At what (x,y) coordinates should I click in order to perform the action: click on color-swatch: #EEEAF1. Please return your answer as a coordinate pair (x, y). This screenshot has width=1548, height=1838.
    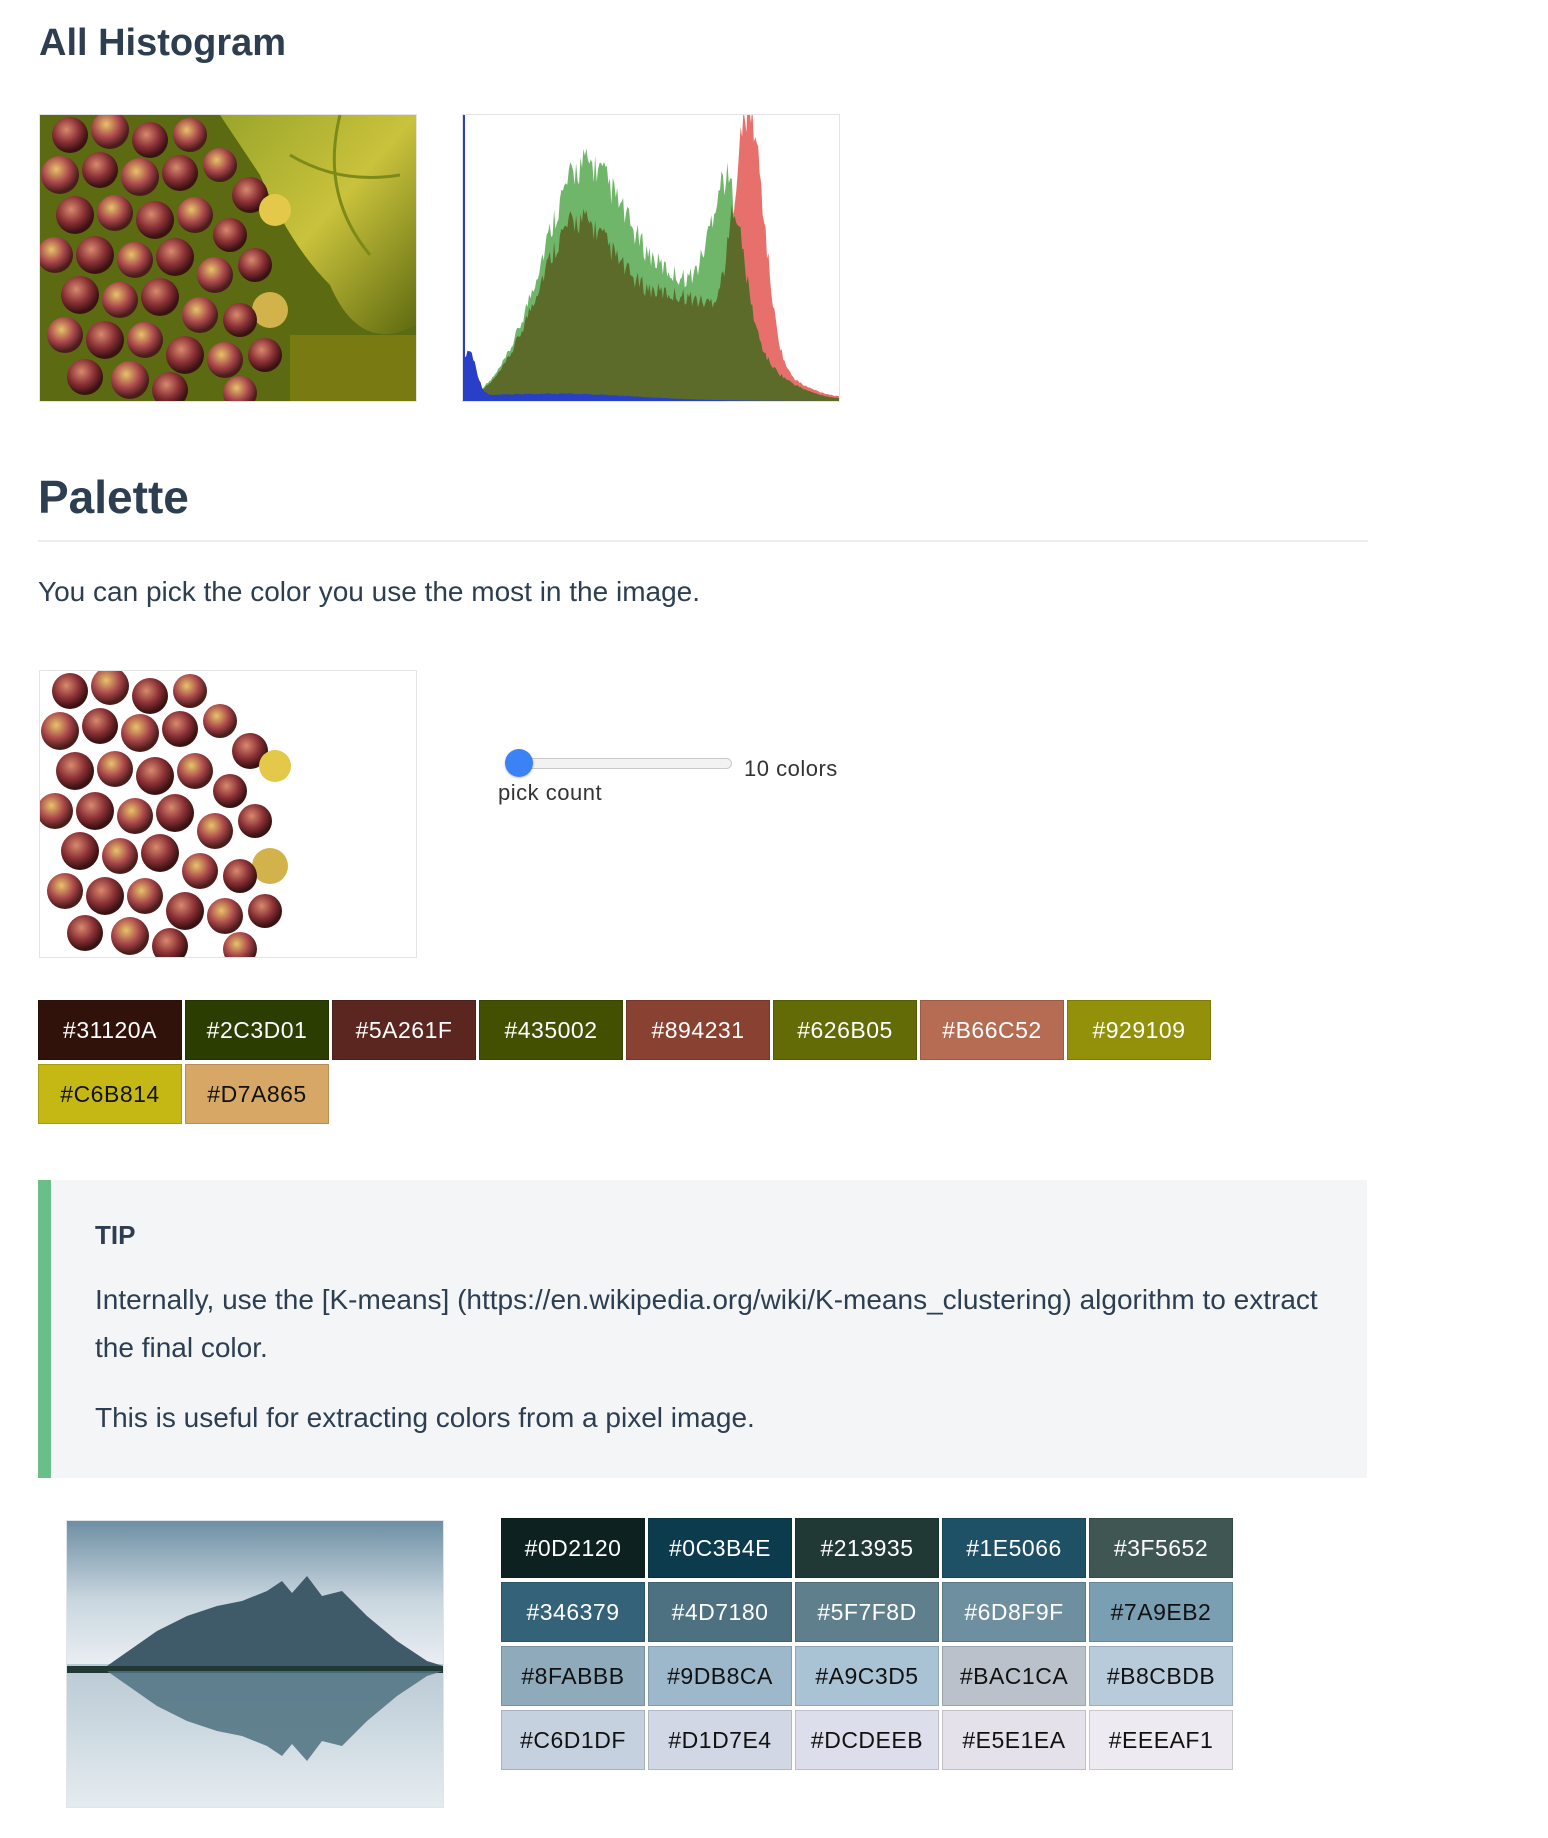
    Looking at the image, I should click on (1161, 1740).